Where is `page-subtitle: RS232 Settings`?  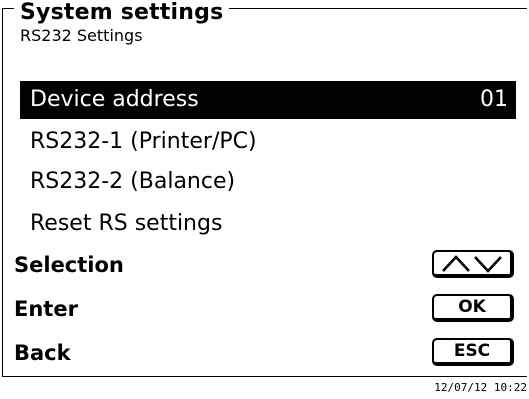
page-subtitle: RS232 Settings is located at coordinates (81, 35).